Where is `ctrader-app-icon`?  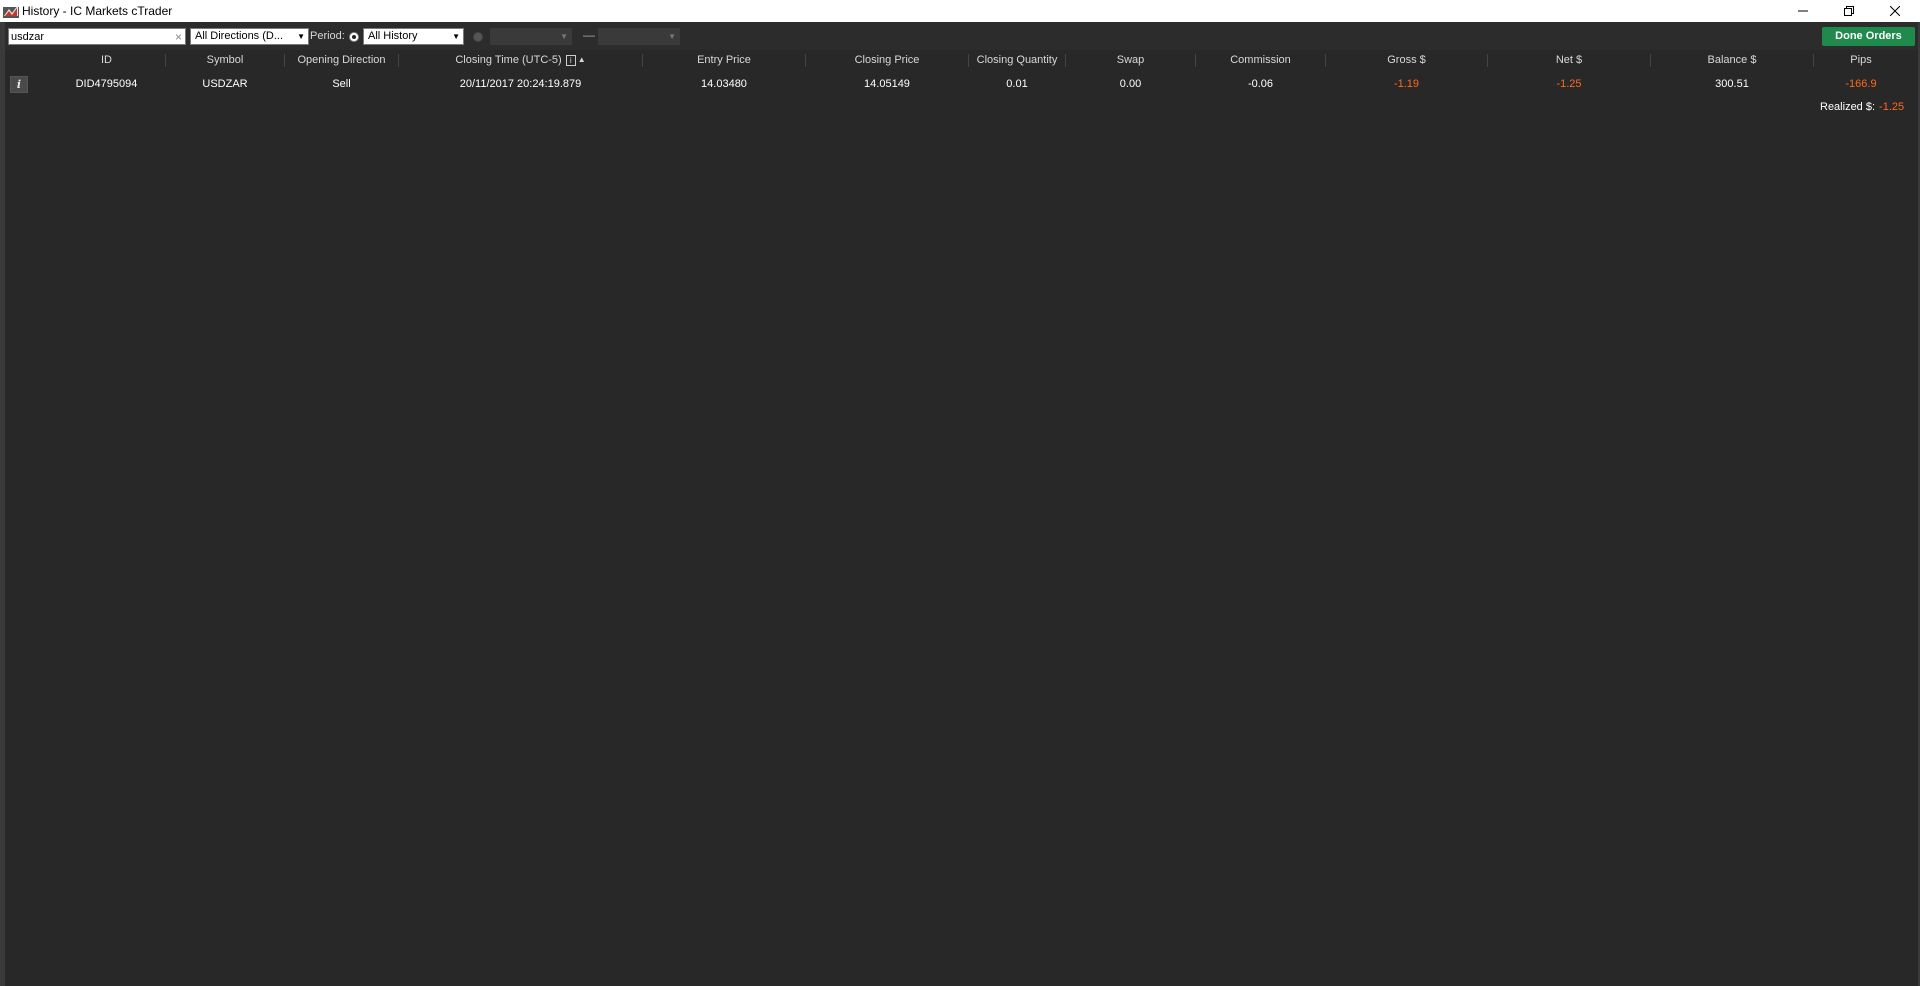 ctrader-app-icon is located at coordinates (11, 11).